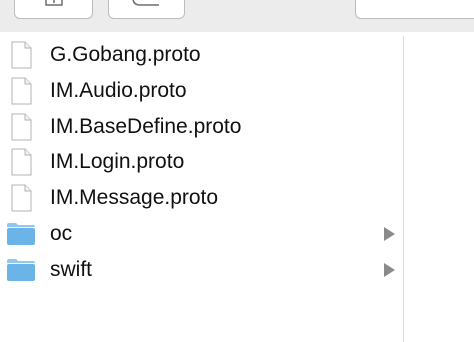 This screenshot has height=342, width=474. I want to click on item-name: IM.Message.proto, so click(134, 197).